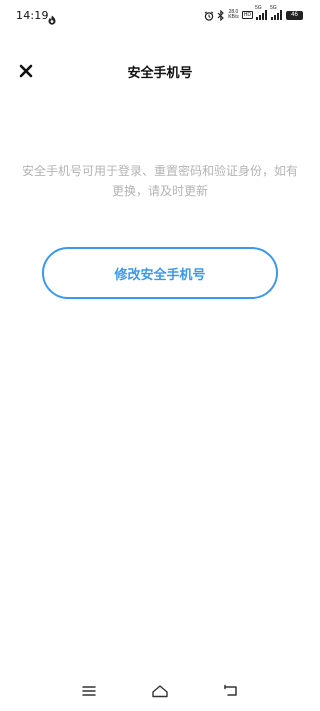  What do you see at coordinates (160, 73) in the screenshot?
I see `page-title: 安全手机号` at bounding box center [160, 73].